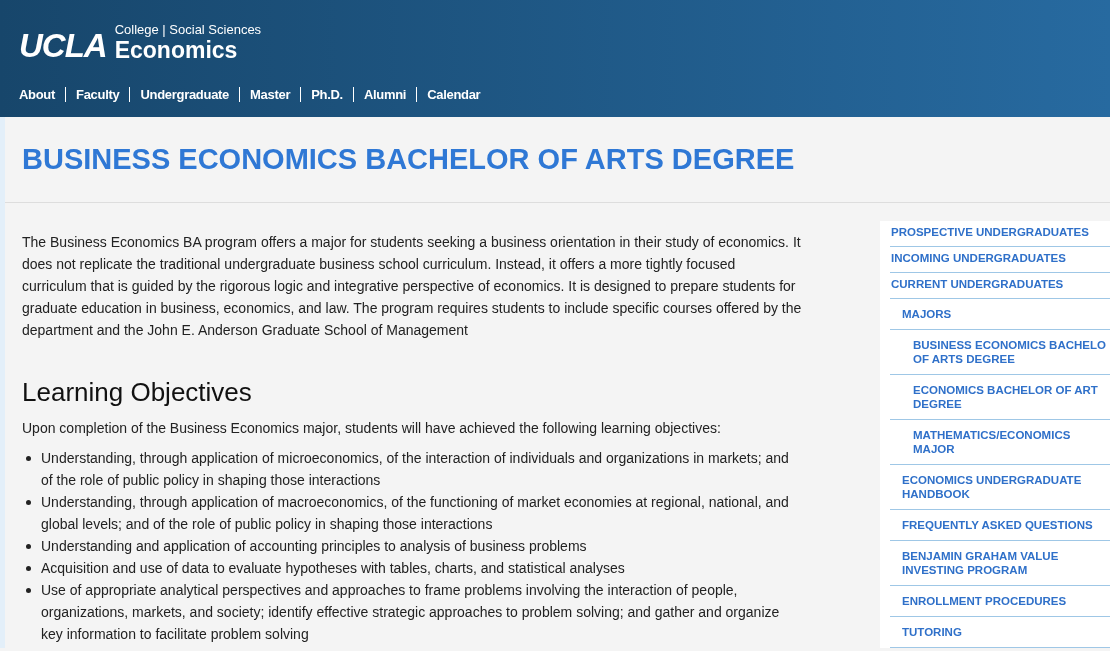 The width and height of the screenshot is (1110, 651). I want to click on nav-link: Ph.D., so click(326, 94).